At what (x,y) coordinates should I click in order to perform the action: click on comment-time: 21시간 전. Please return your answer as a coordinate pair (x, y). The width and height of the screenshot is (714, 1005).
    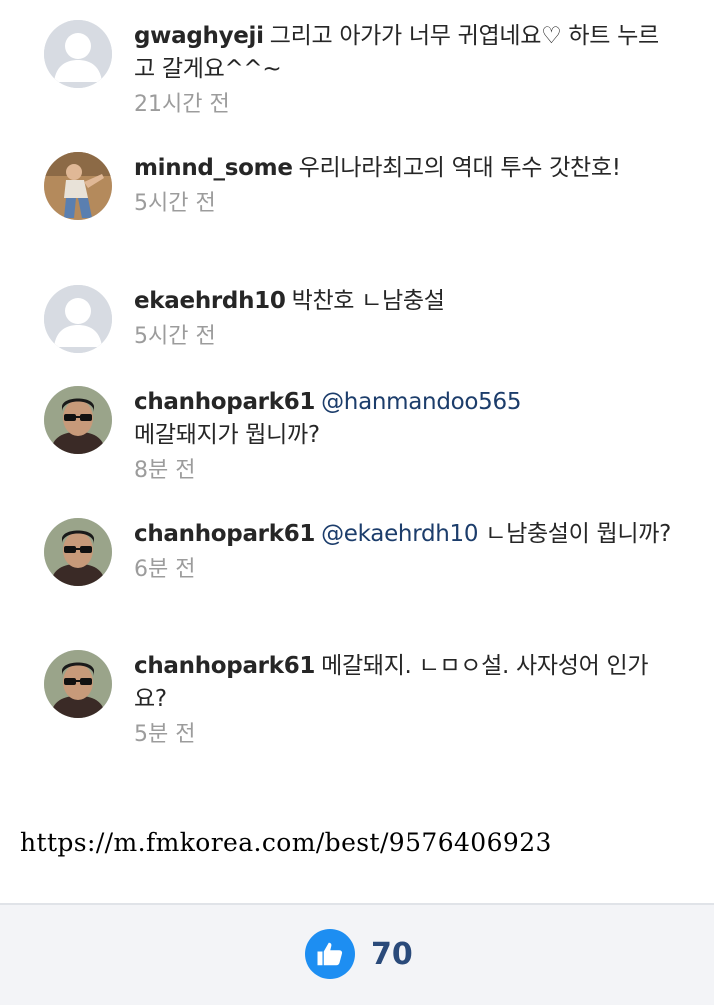
    Looking at the image, I should click on (182, 104).